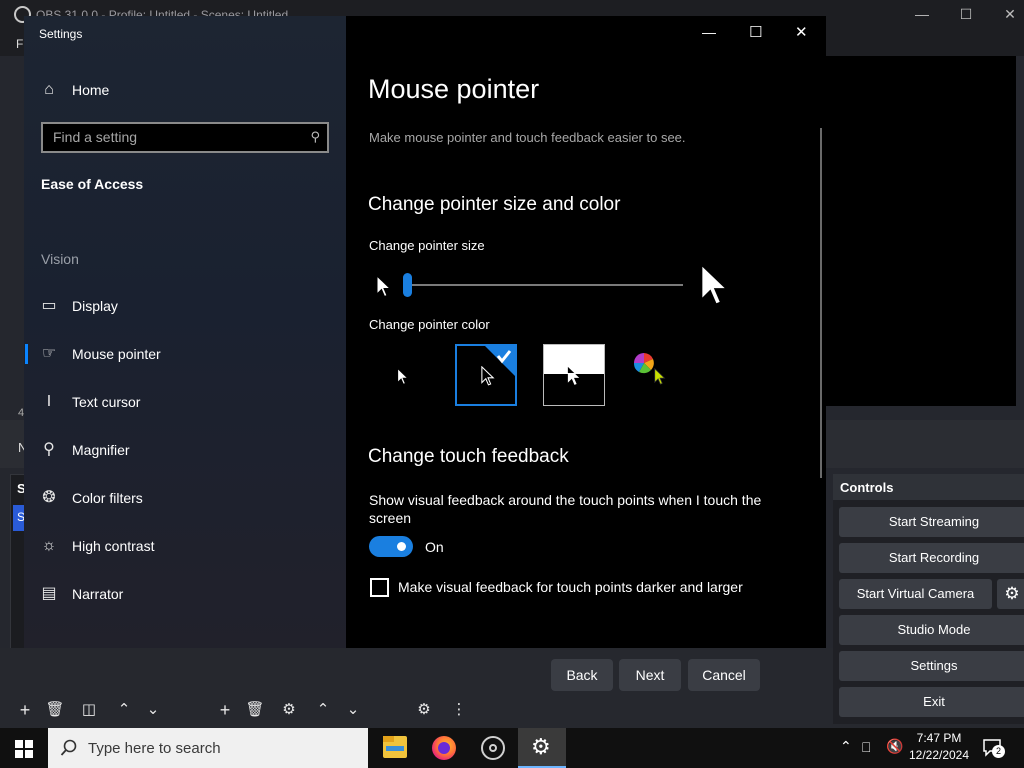 This screenshot has width=1024, height=768. Describe the element at coordinates (846, 746) in the screenshot. I see `tray-chevron-up-icon: ⌃` at that location.